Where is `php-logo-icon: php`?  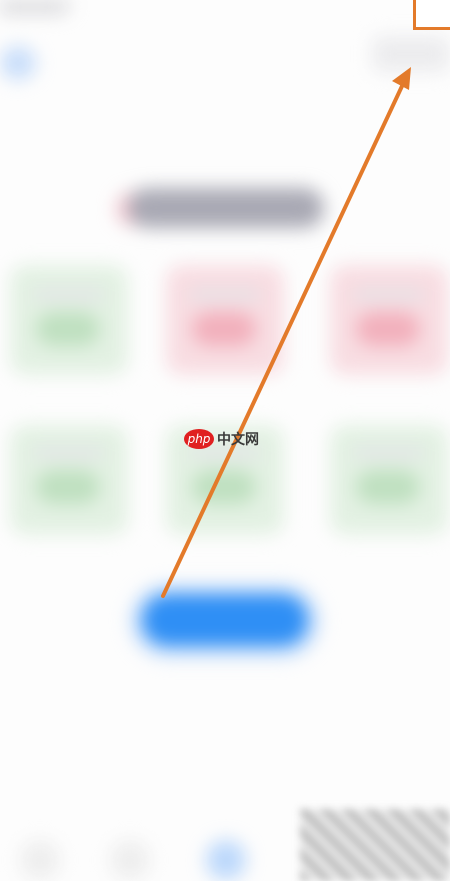 php-logo-icon: php is located at coordinates (199, 439).